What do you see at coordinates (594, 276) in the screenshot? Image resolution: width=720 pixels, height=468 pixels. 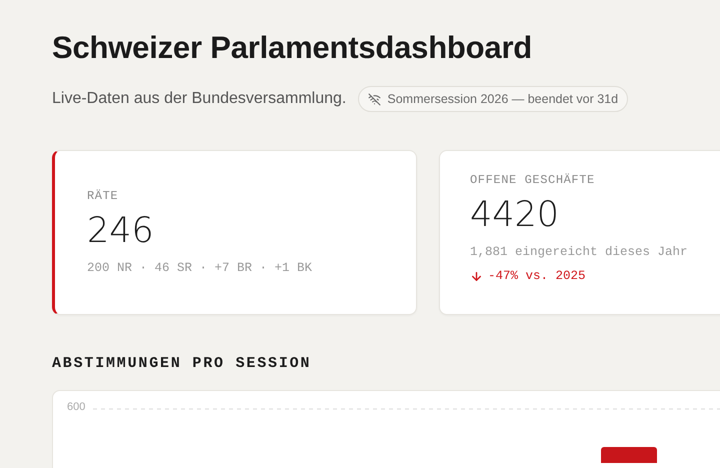 I see `trend-text: -47% vs. 2025` at bounding box center [594, 276].